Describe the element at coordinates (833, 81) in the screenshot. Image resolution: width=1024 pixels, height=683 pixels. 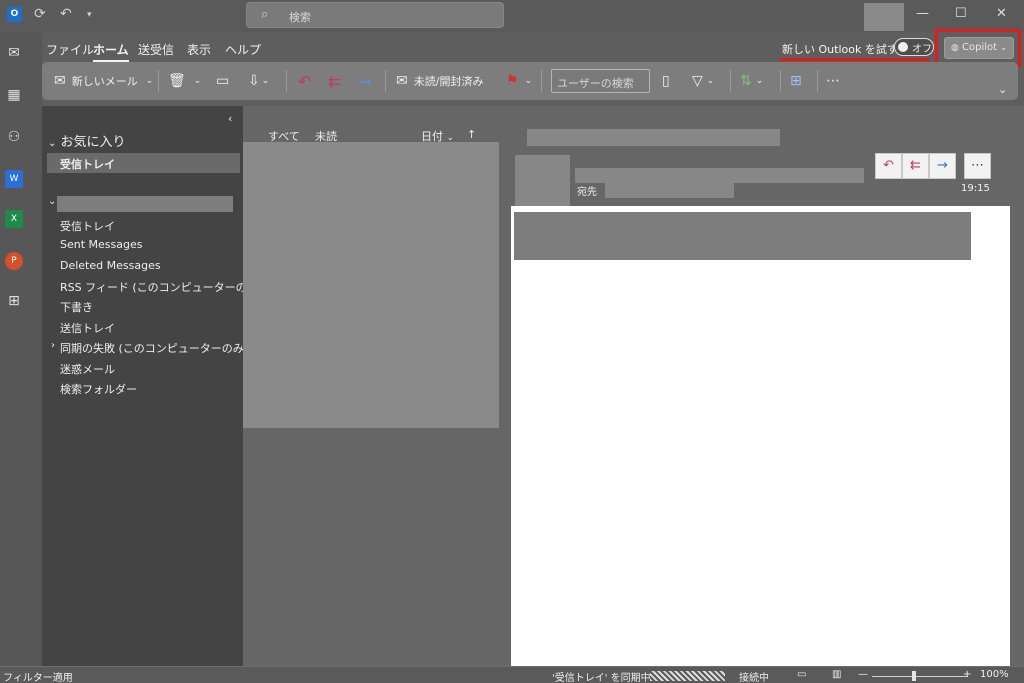
I see `more-options-icon: ⋯` at that location.